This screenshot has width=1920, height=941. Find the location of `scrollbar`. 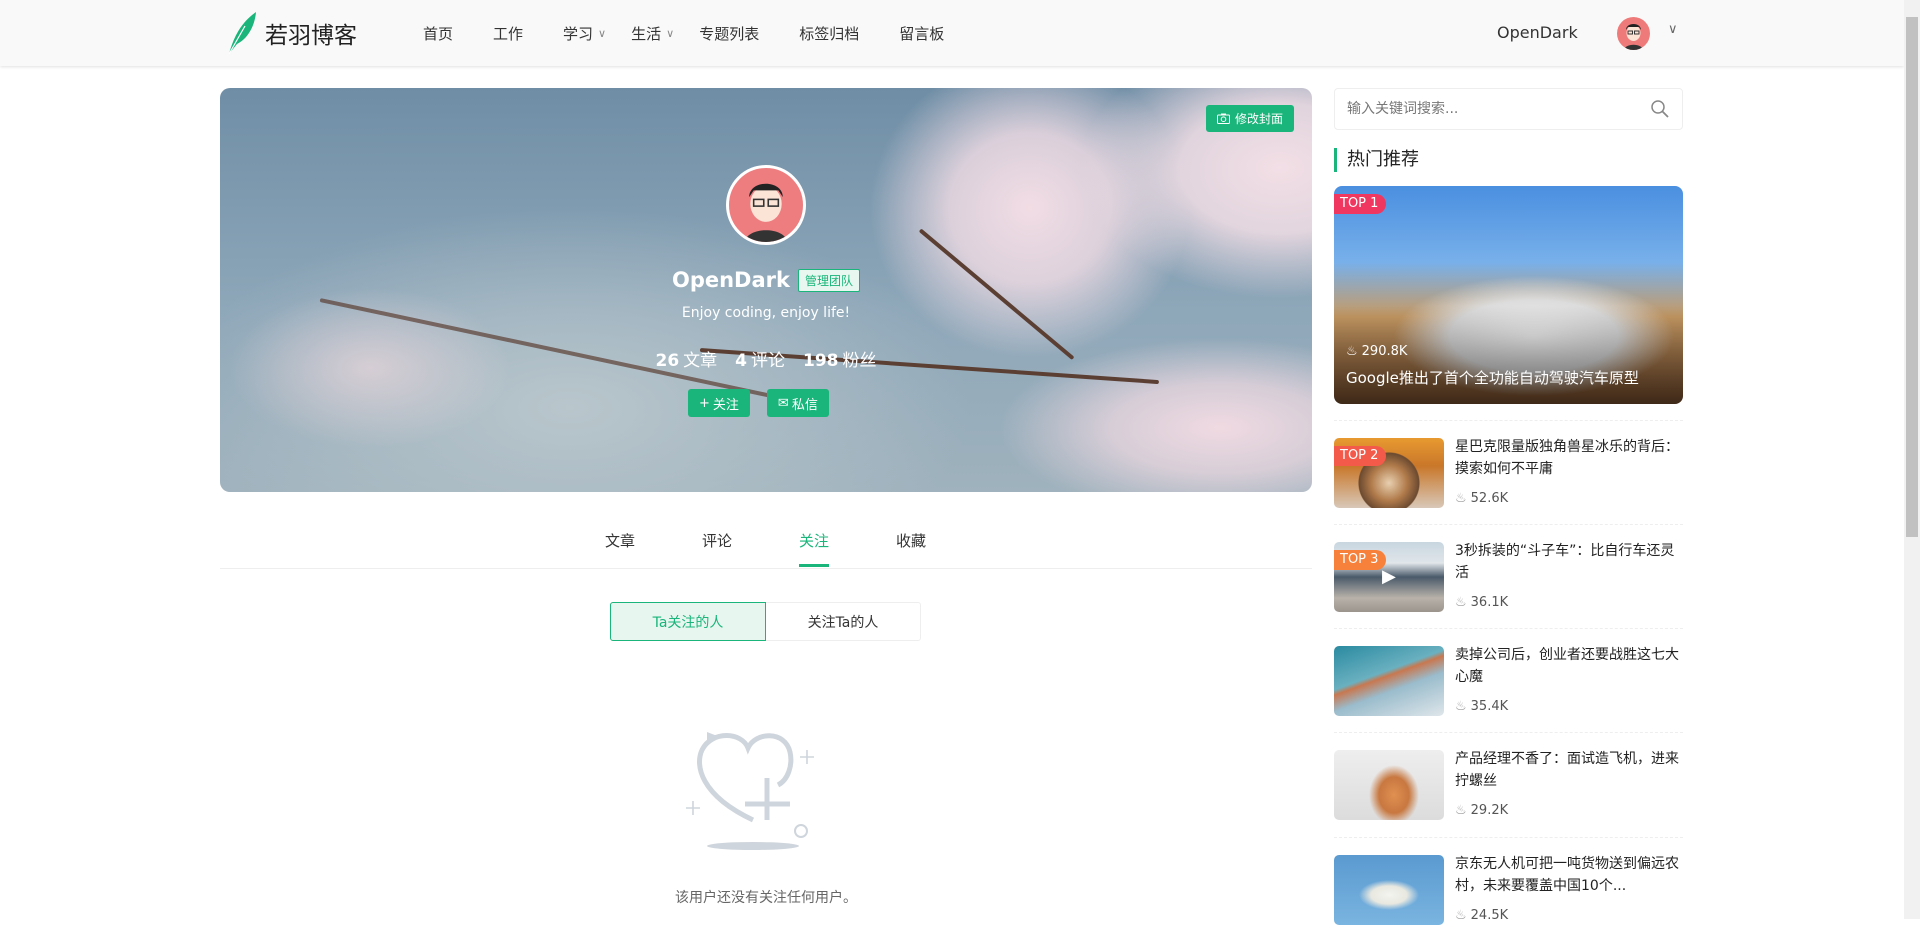

scrollbar is located at coordinates (1912, 459).